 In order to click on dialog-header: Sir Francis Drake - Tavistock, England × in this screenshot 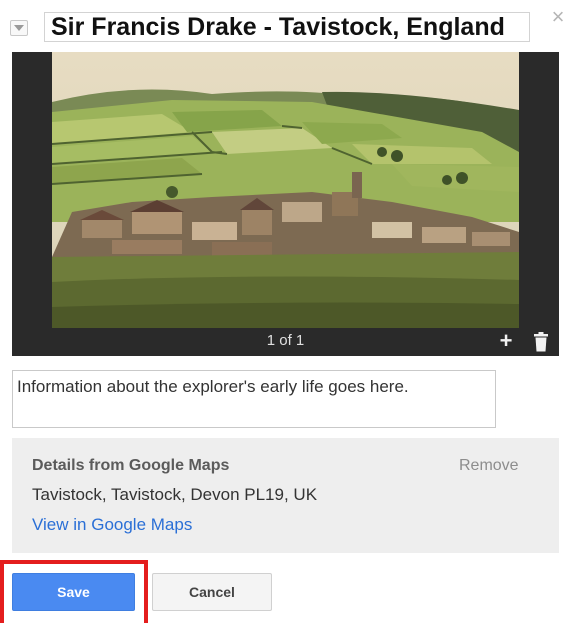, I will do `click(287, 26)`.